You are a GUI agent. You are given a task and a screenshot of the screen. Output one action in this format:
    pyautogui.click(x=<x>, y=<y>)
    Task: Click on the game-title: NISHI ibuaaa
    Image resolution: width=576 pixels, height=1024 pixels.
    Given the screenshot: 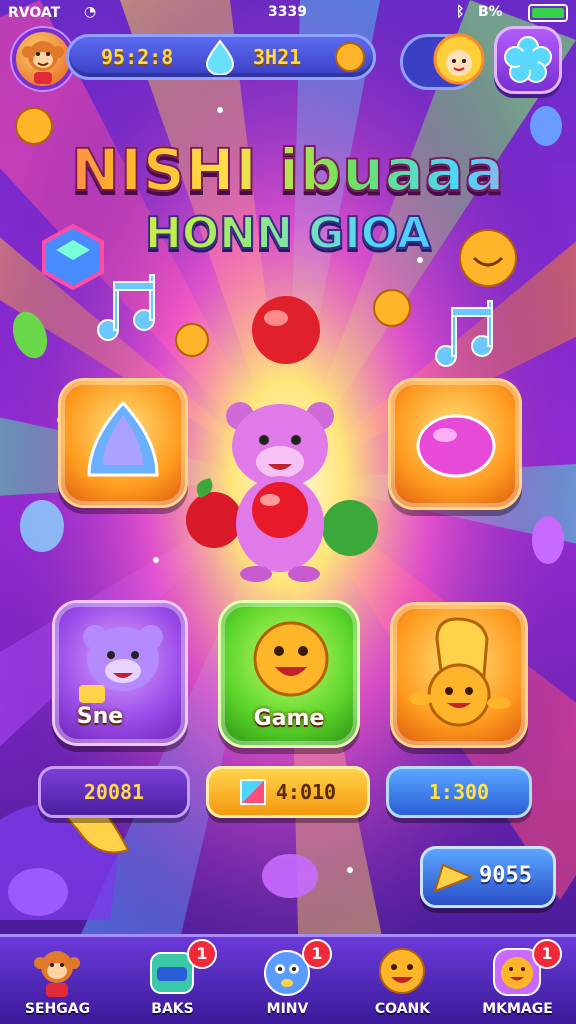 What is the action you would take?
    pyautogui.click(x=288, y=170)
    